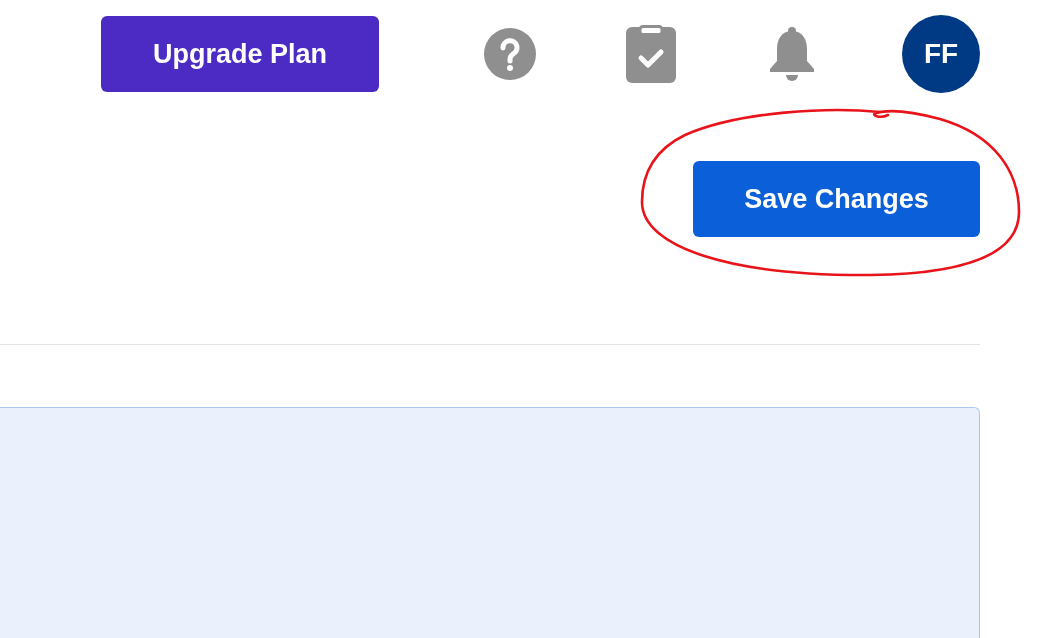  I want to click on bell-icon, so click(792, 54).